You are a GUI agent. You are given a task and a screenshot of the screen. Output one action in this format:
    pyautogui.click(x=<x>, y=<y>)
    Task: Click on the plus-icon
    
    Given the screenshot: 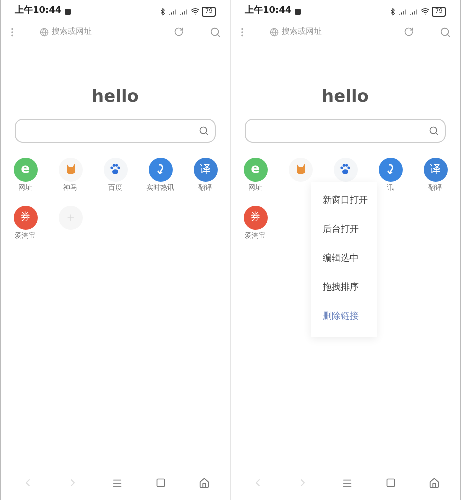 What is the action you would take?
    pyautogui.click(x=71, y=217)
    